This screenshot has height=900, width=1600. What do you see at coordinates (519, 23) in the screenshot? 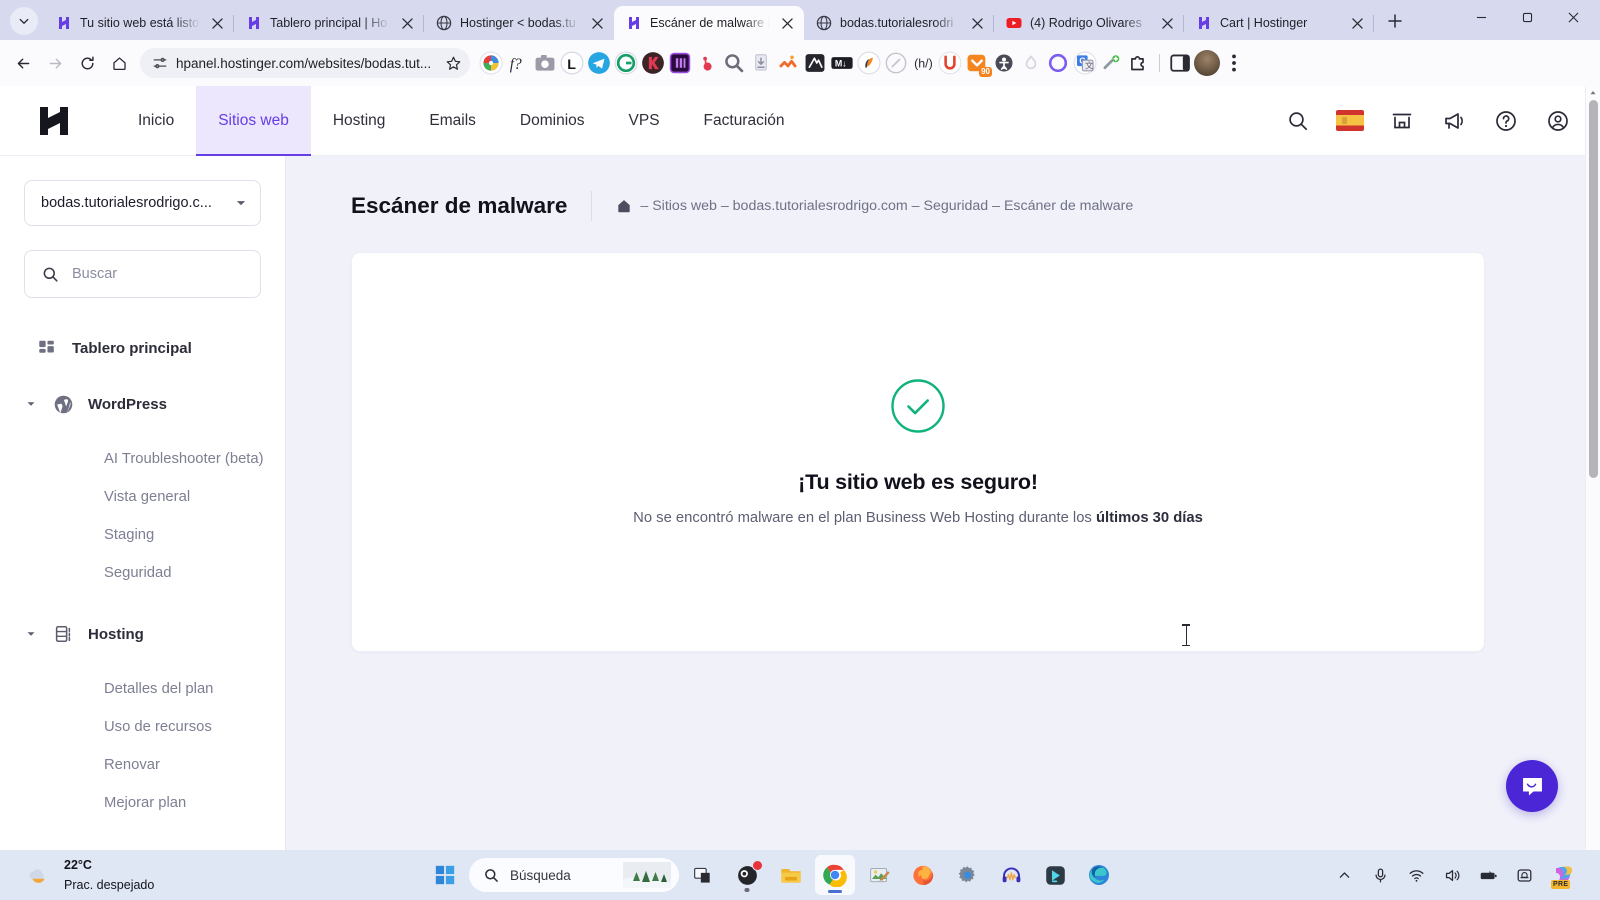
I see `browser-tab: Hostinger < bodas.tu` at bounding box center [519, 23].